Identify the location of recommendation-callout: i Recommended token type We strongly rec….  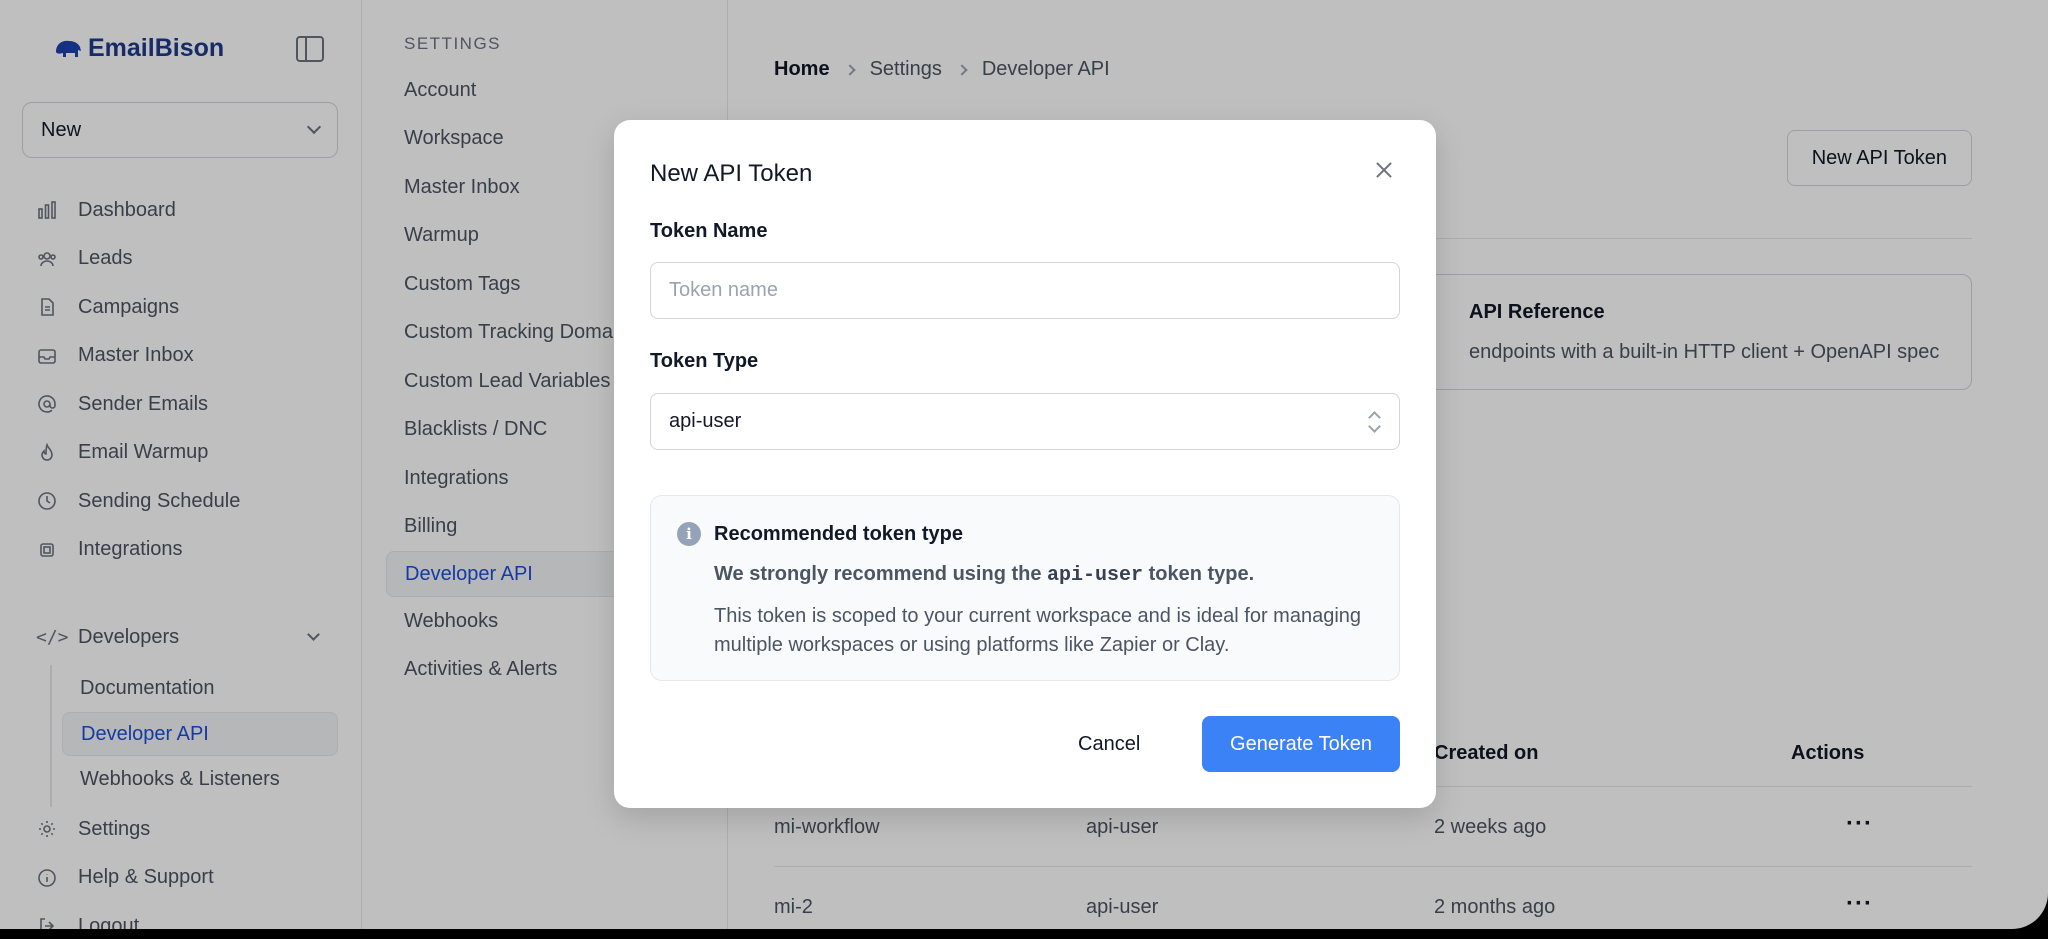
(1025, 588).